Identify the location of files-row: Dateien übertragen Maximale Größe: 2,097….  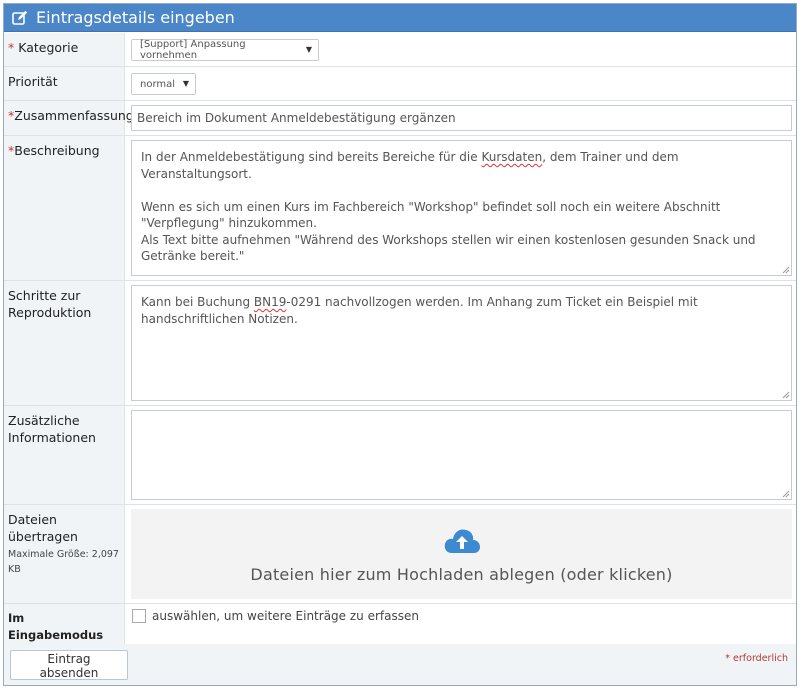
(400, 554).